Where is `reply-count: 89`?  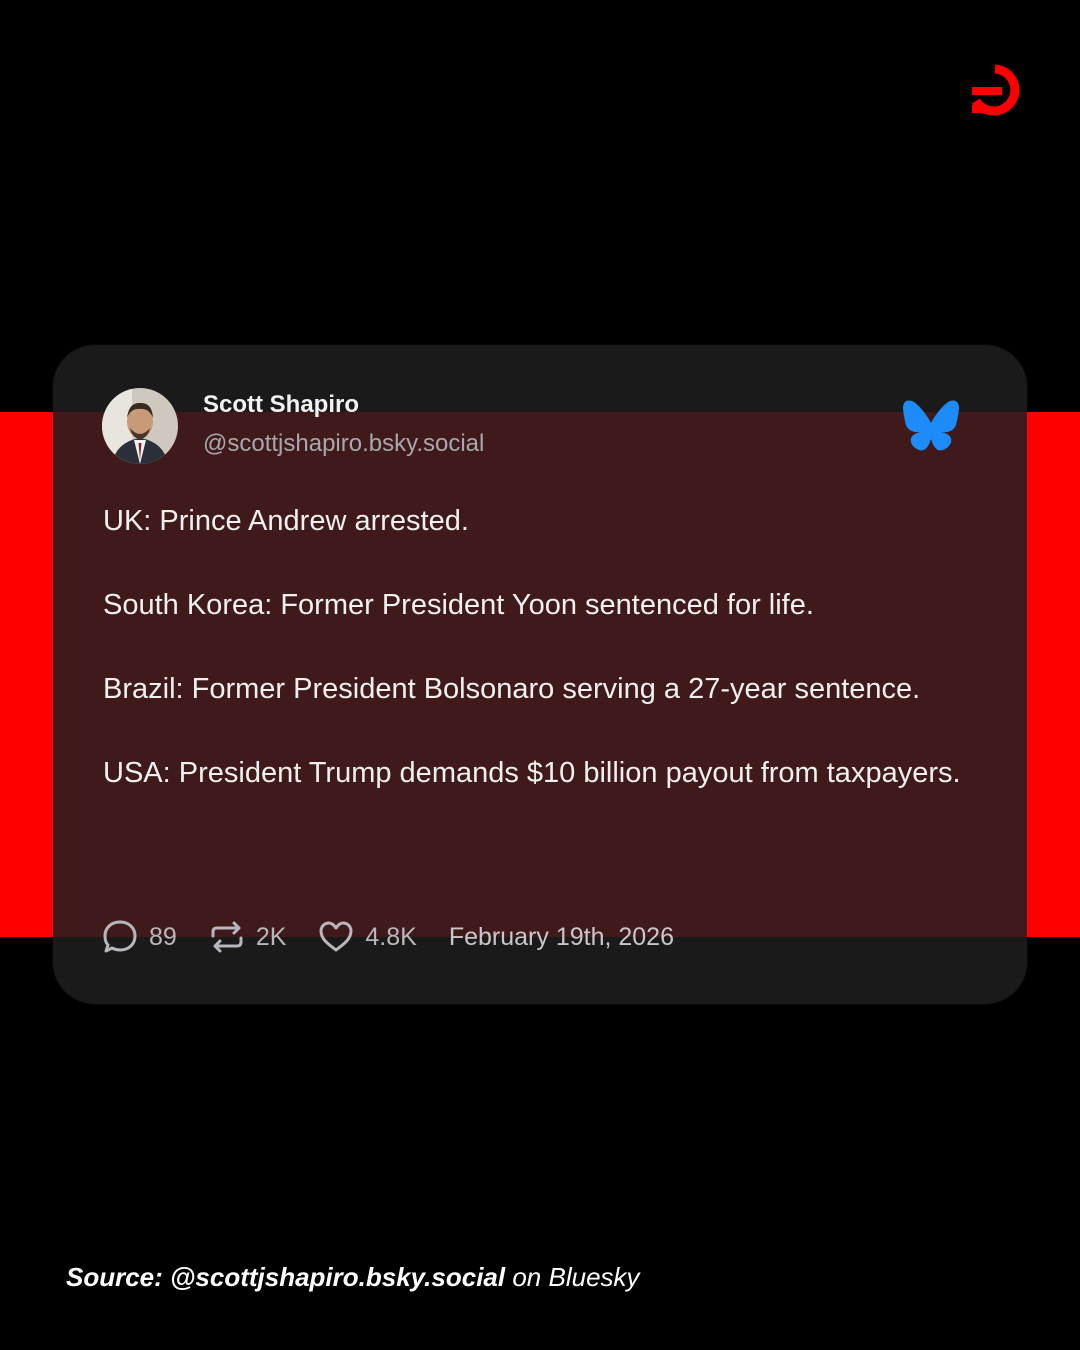 reply-count: 89 is located at coordinates (163, 936).